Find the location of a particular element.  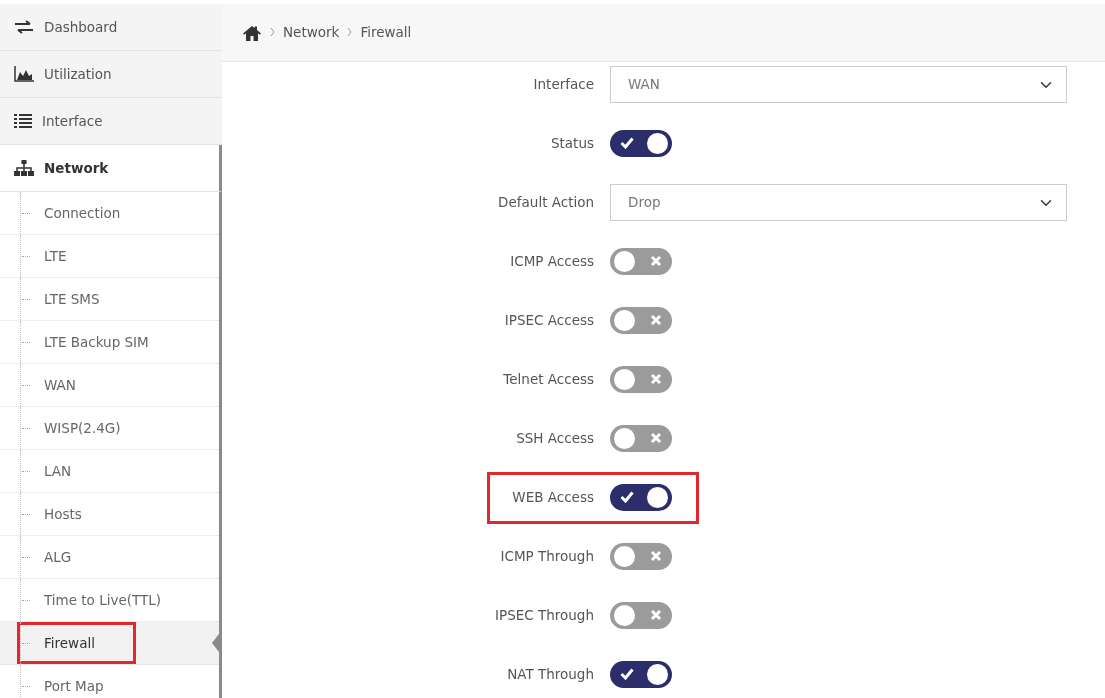

field-label: IPSEC Access is located at coordinates (549, 321).